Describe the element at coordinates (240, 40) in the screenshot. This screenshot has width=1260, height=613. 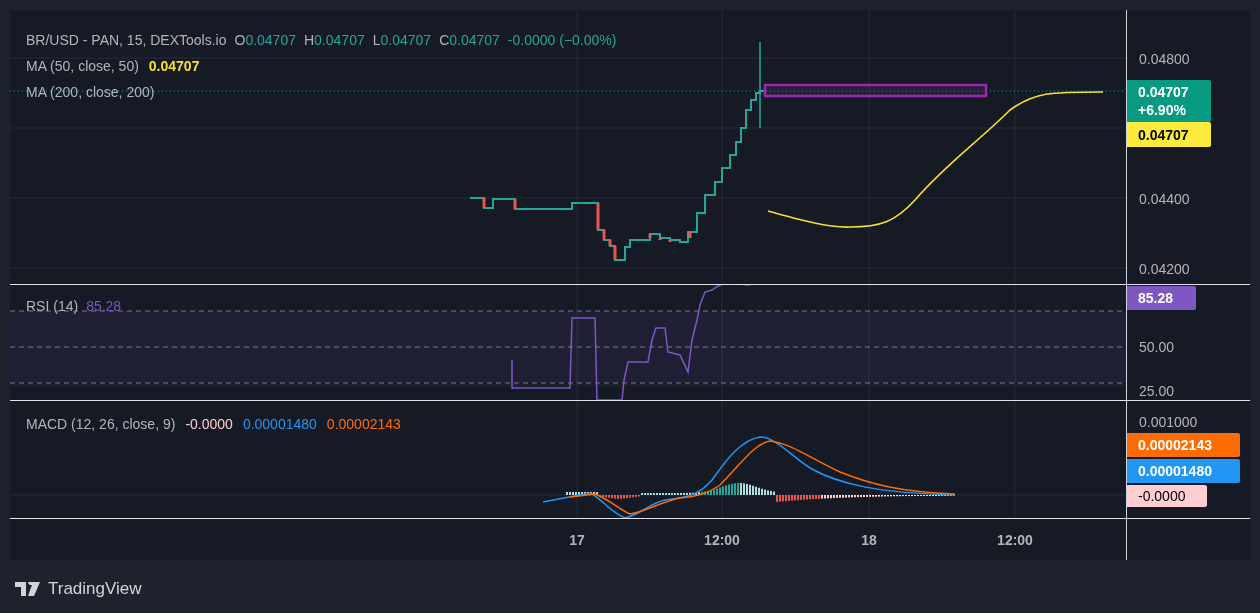
I see `ohlc-label: O` at that location.